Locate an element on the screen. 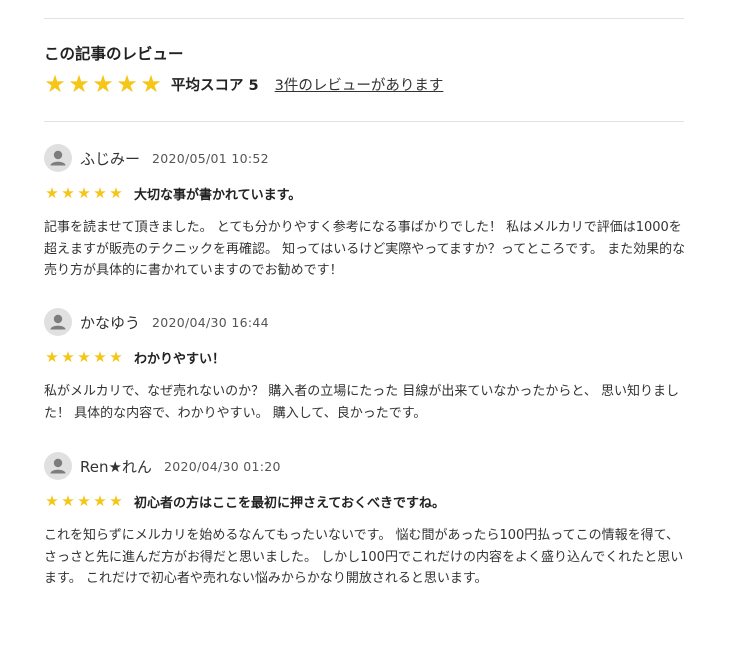  review-count-link: 3件のレビューがあります is located at coordinates (359, 84).